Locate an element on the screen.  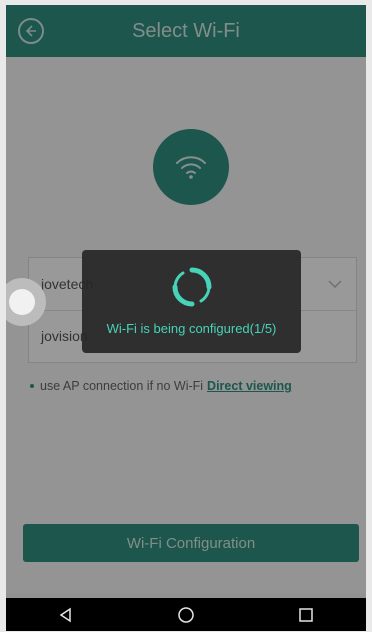
progress-toast: Wi-Fi is being configured(1/5) is located at coordinates (191, 301).